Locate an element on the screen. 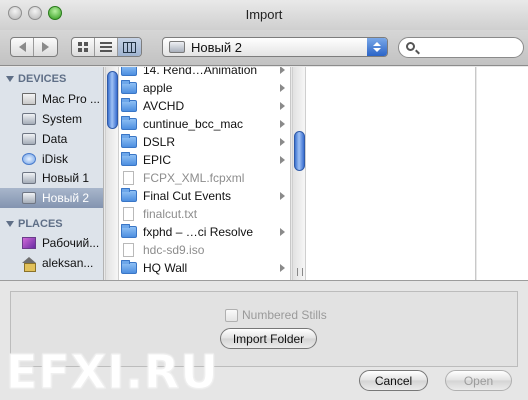 The width and height of the screenshot is (528, 400). computer-icon is located at coordinates (29, 99).